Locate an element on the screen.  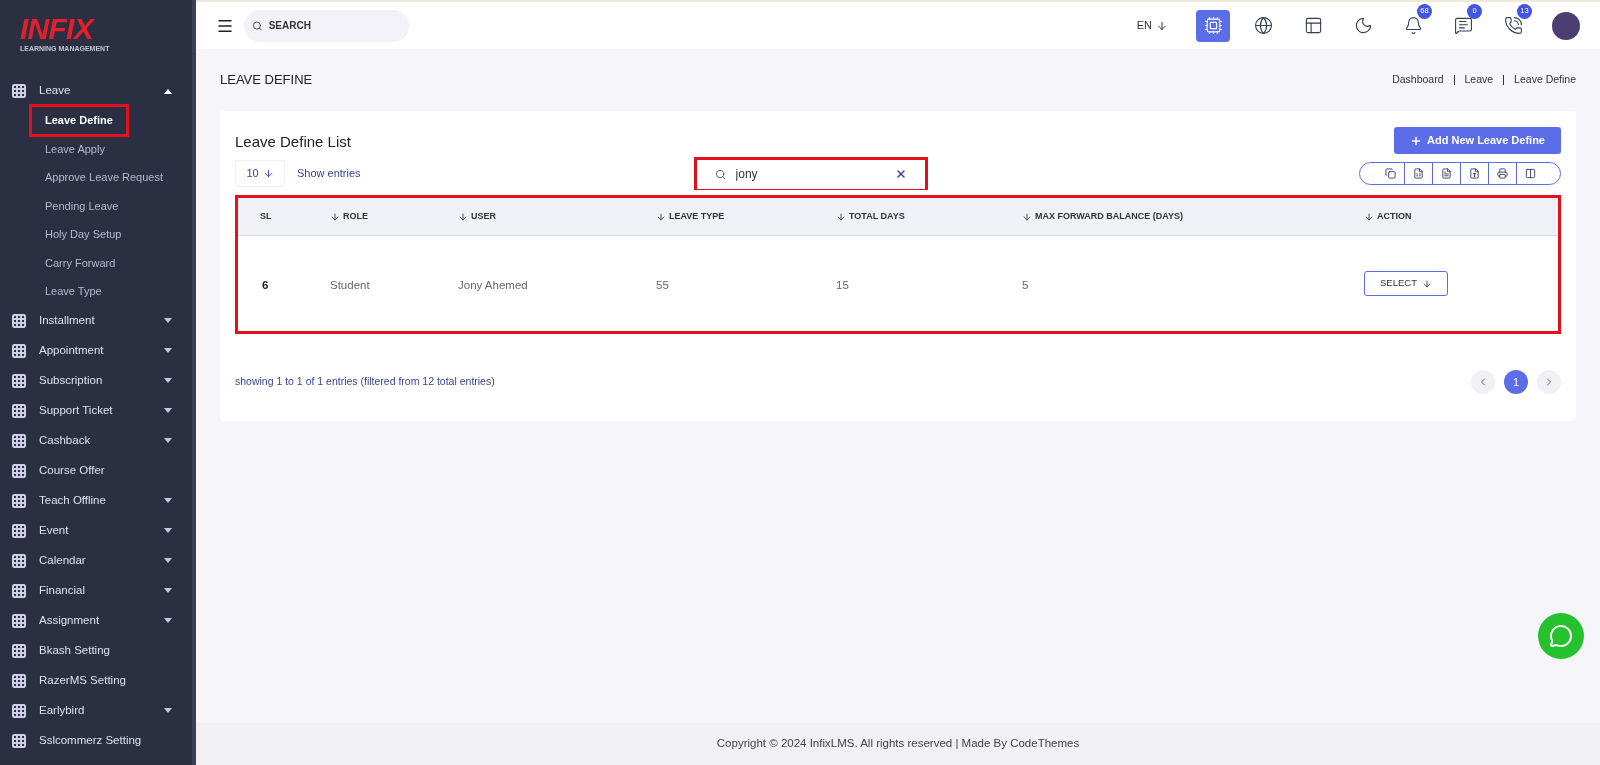
sidebar-item: Support Ticket is located at coordinates (96, 410).